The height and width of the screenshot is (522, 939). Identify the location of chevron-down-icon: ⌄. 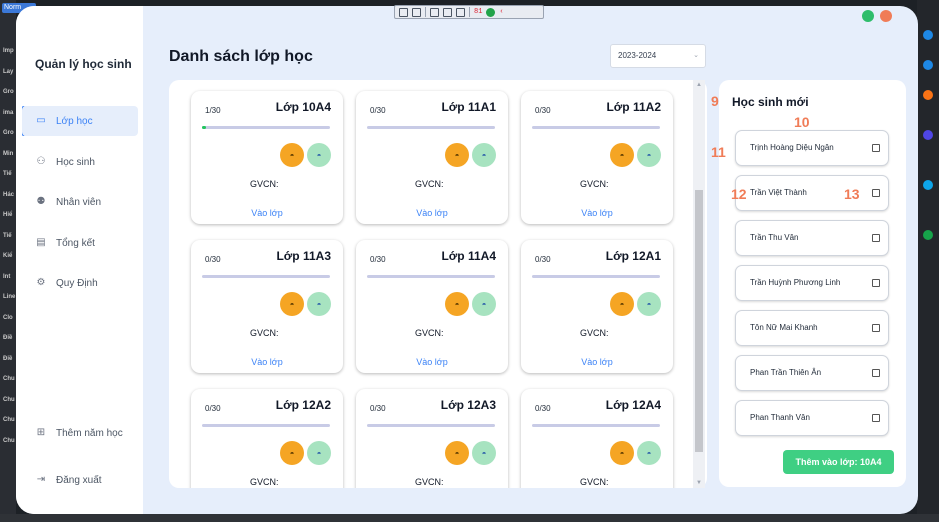
(696, 55).